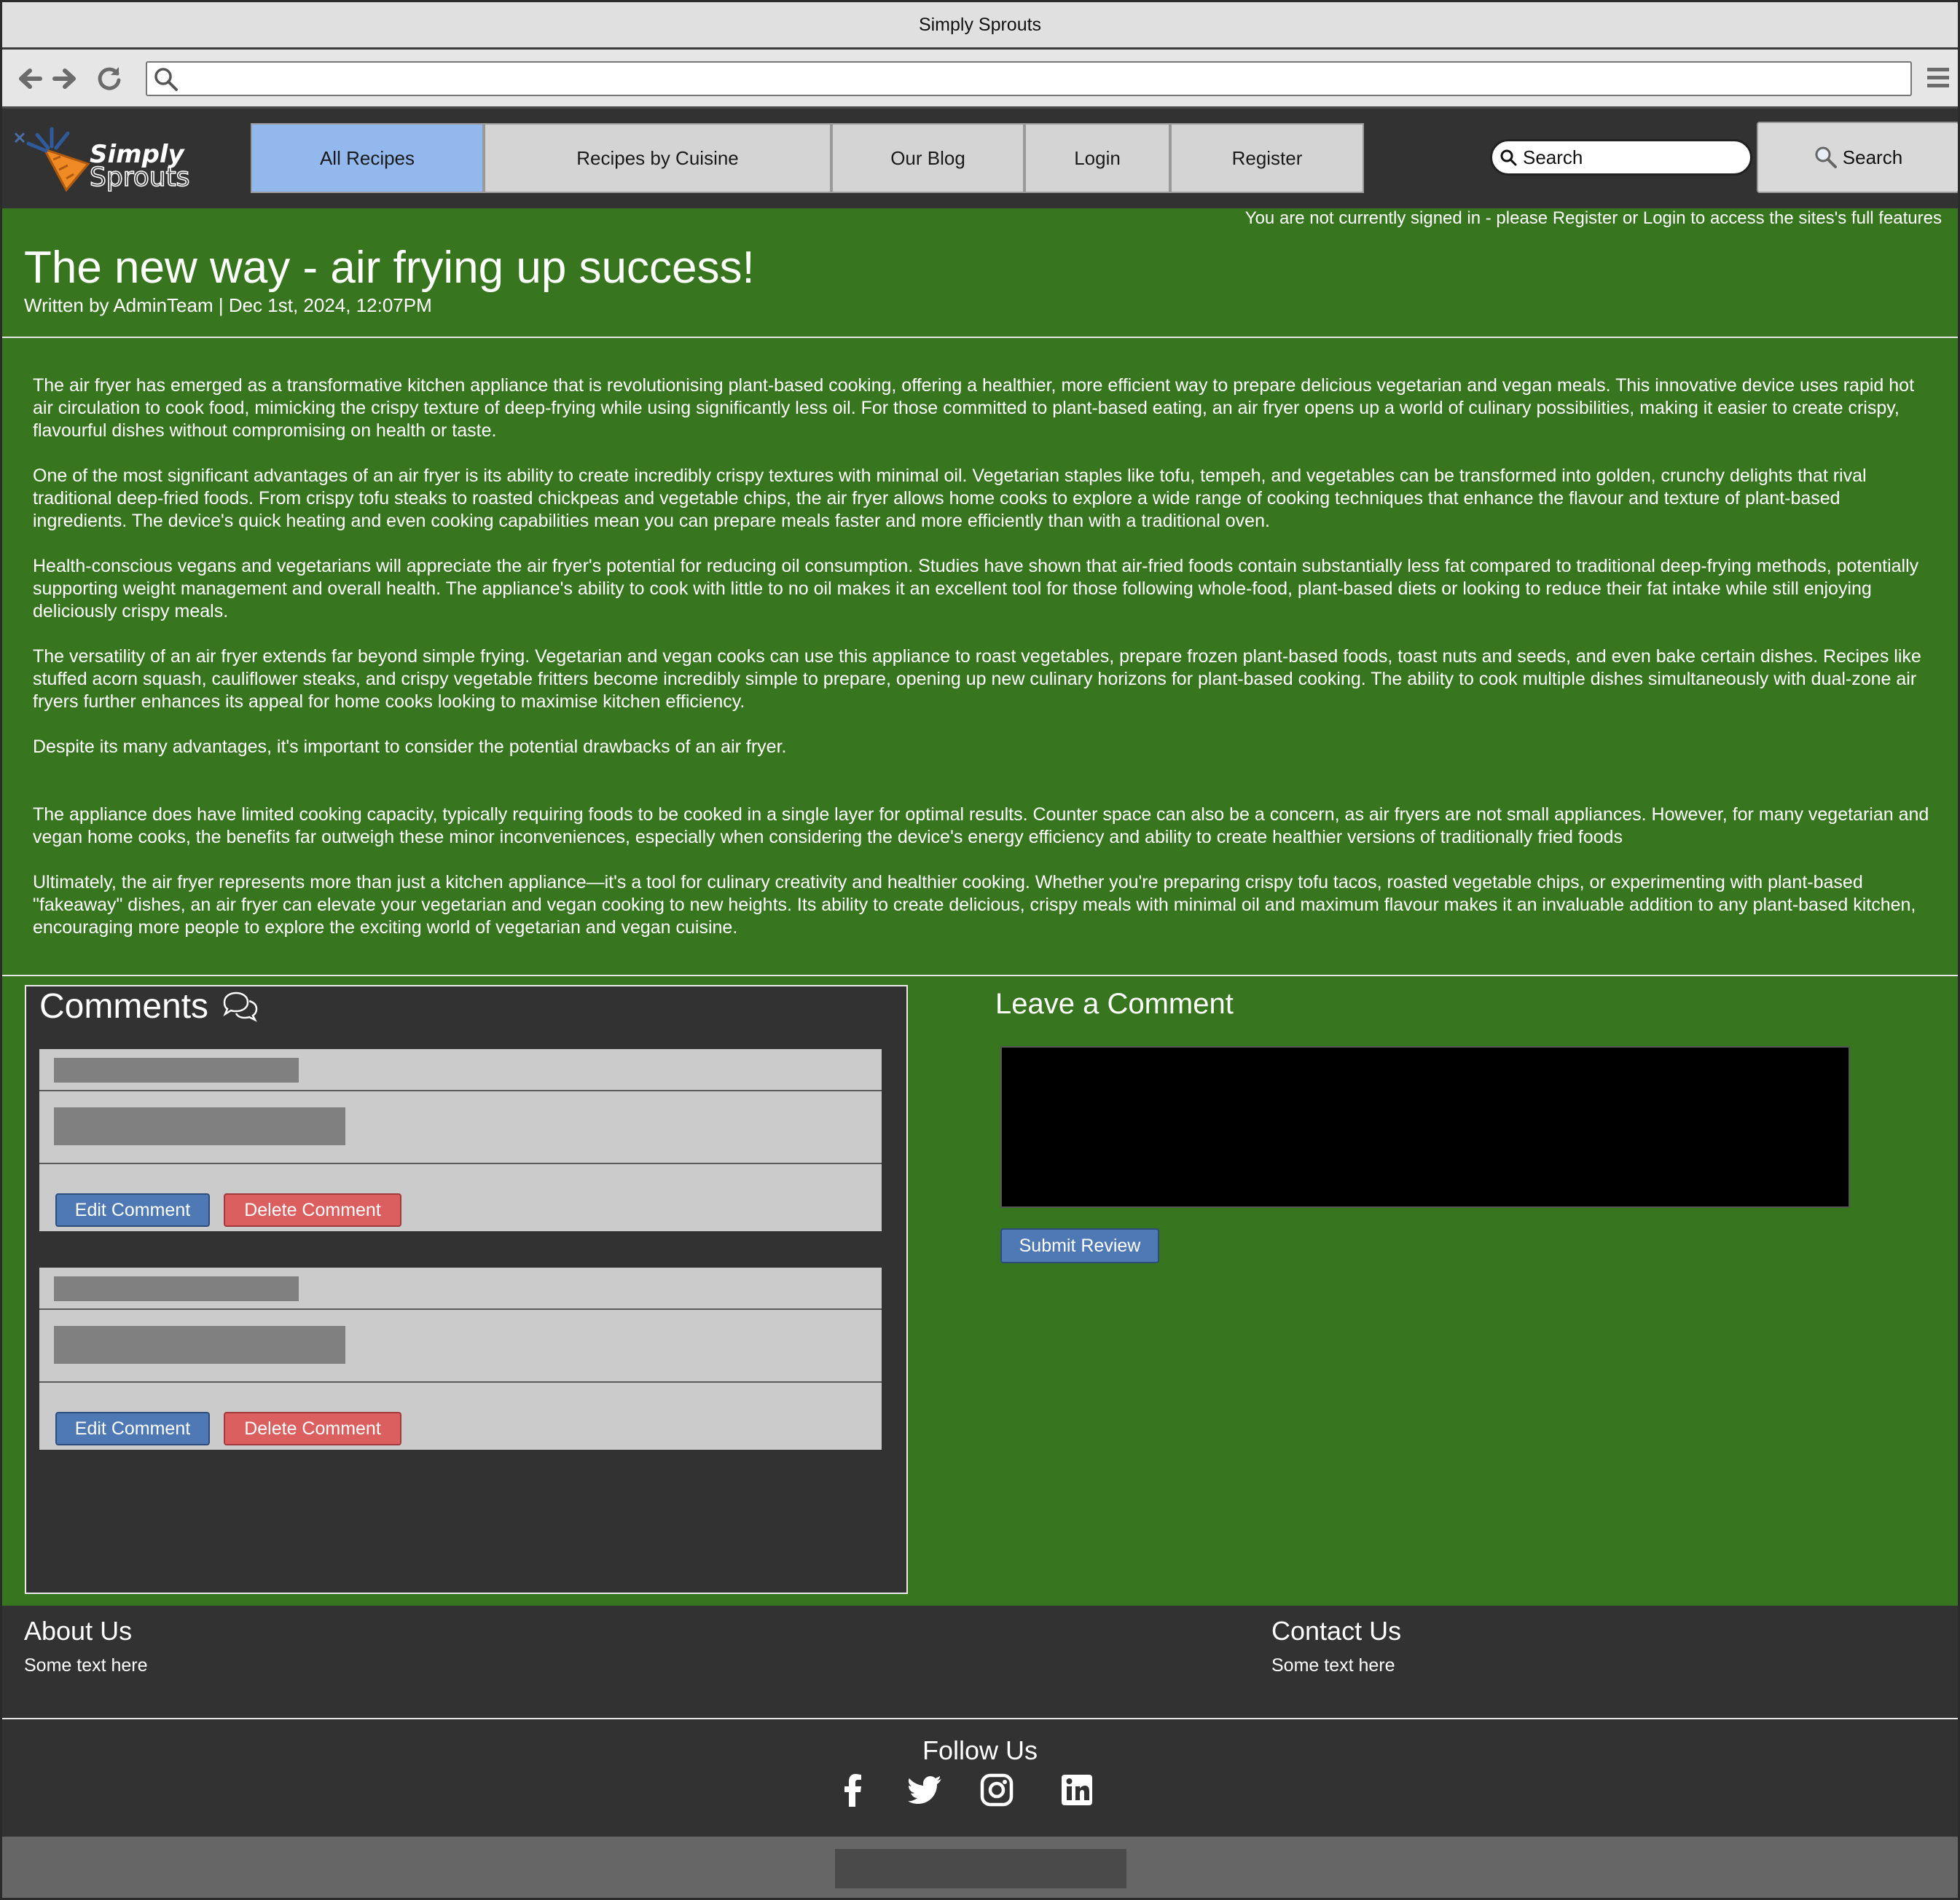 The height and width of the screenshot is (1900, 1960). I want to click on tab-all-recipes: All Recipes, so click(367, 158).